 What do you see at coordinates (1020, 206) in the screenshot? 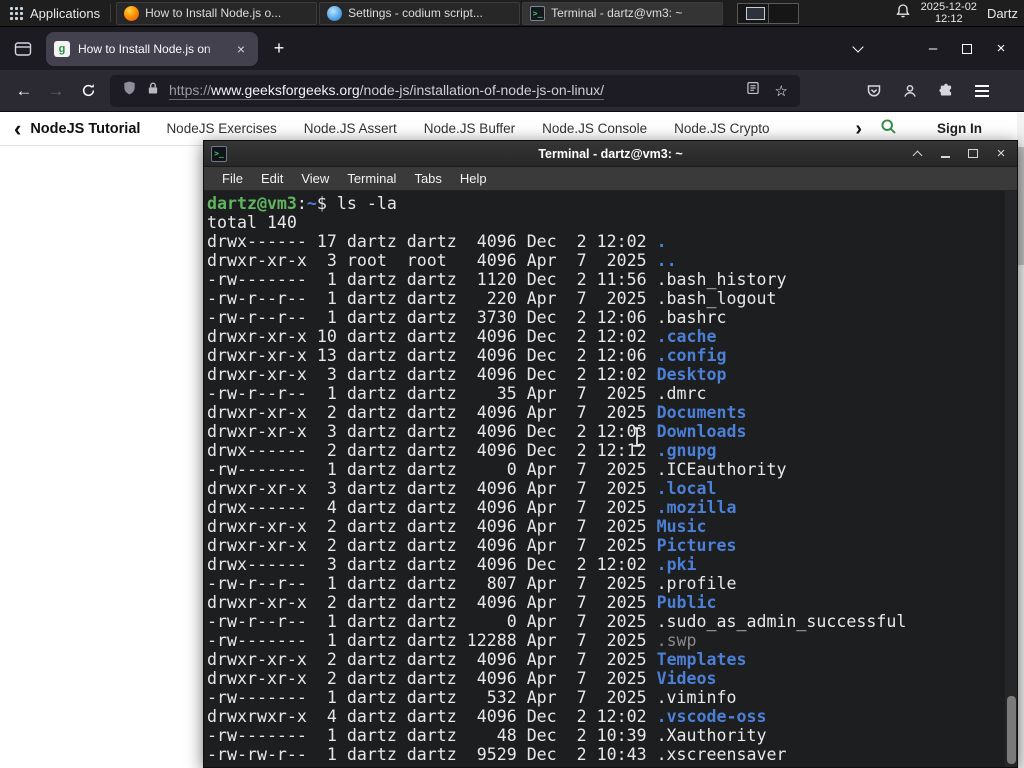
I see `browser-scrollbar-thumb` at bounding box center [1020, 206].